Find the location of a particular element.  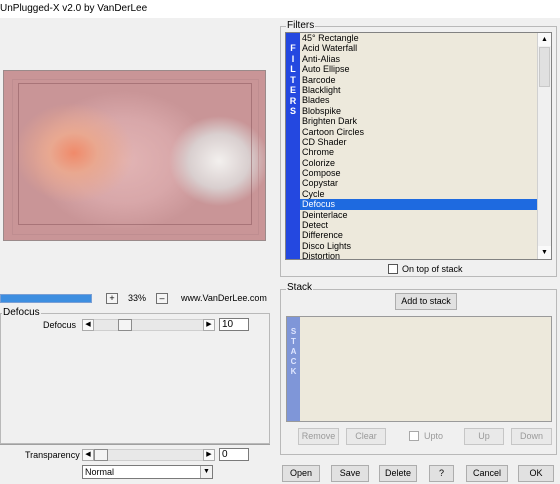

upto-label: Upto is located at coordinates (434, 436).